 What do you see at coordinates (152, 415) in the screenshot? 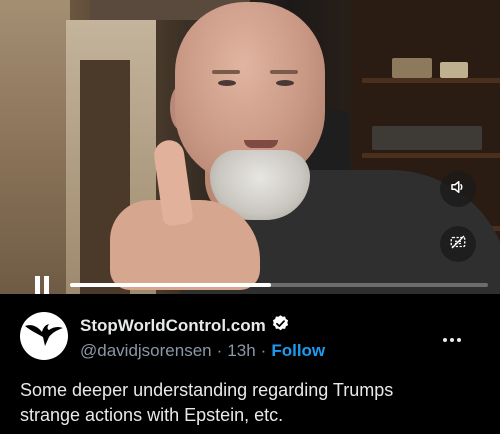
I see `tweet-text-line: strange actions with Epstein, etc.` at bounding box center [152, 415].